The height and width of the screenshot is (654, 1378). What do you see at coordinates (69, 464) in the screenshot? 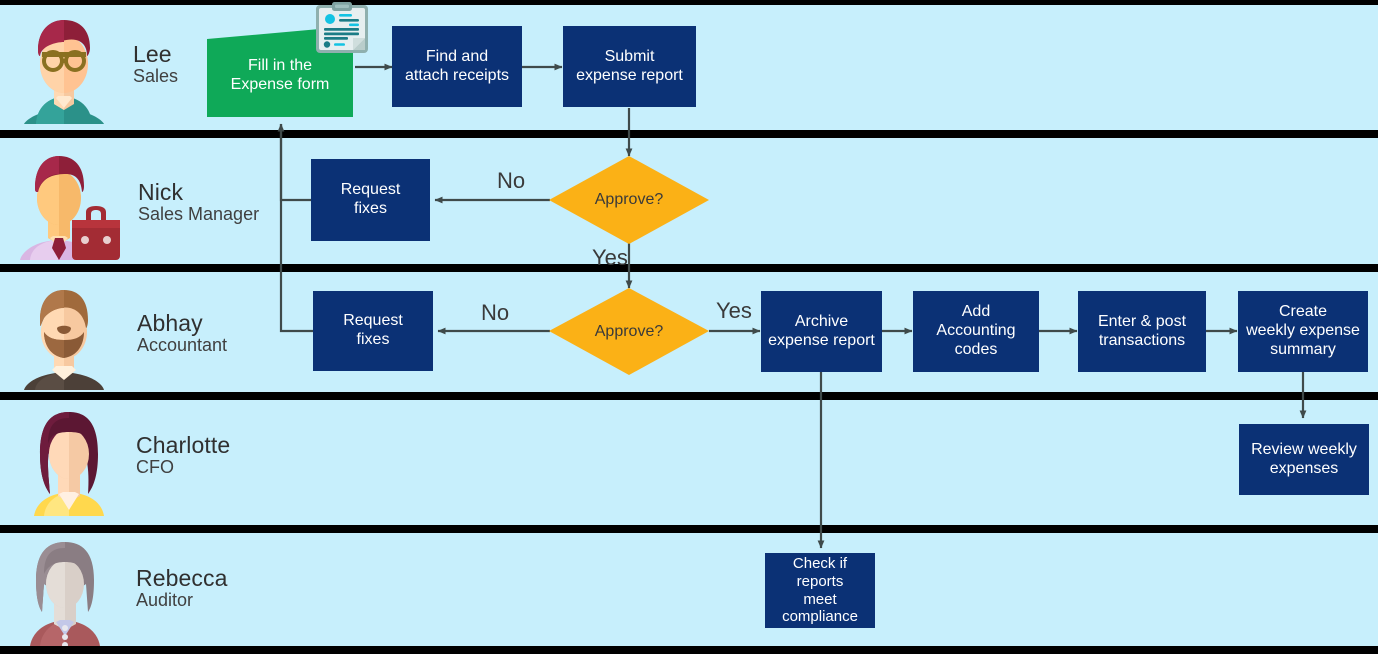
I see `avatar-charlotte` at bounding box center [69, 464].